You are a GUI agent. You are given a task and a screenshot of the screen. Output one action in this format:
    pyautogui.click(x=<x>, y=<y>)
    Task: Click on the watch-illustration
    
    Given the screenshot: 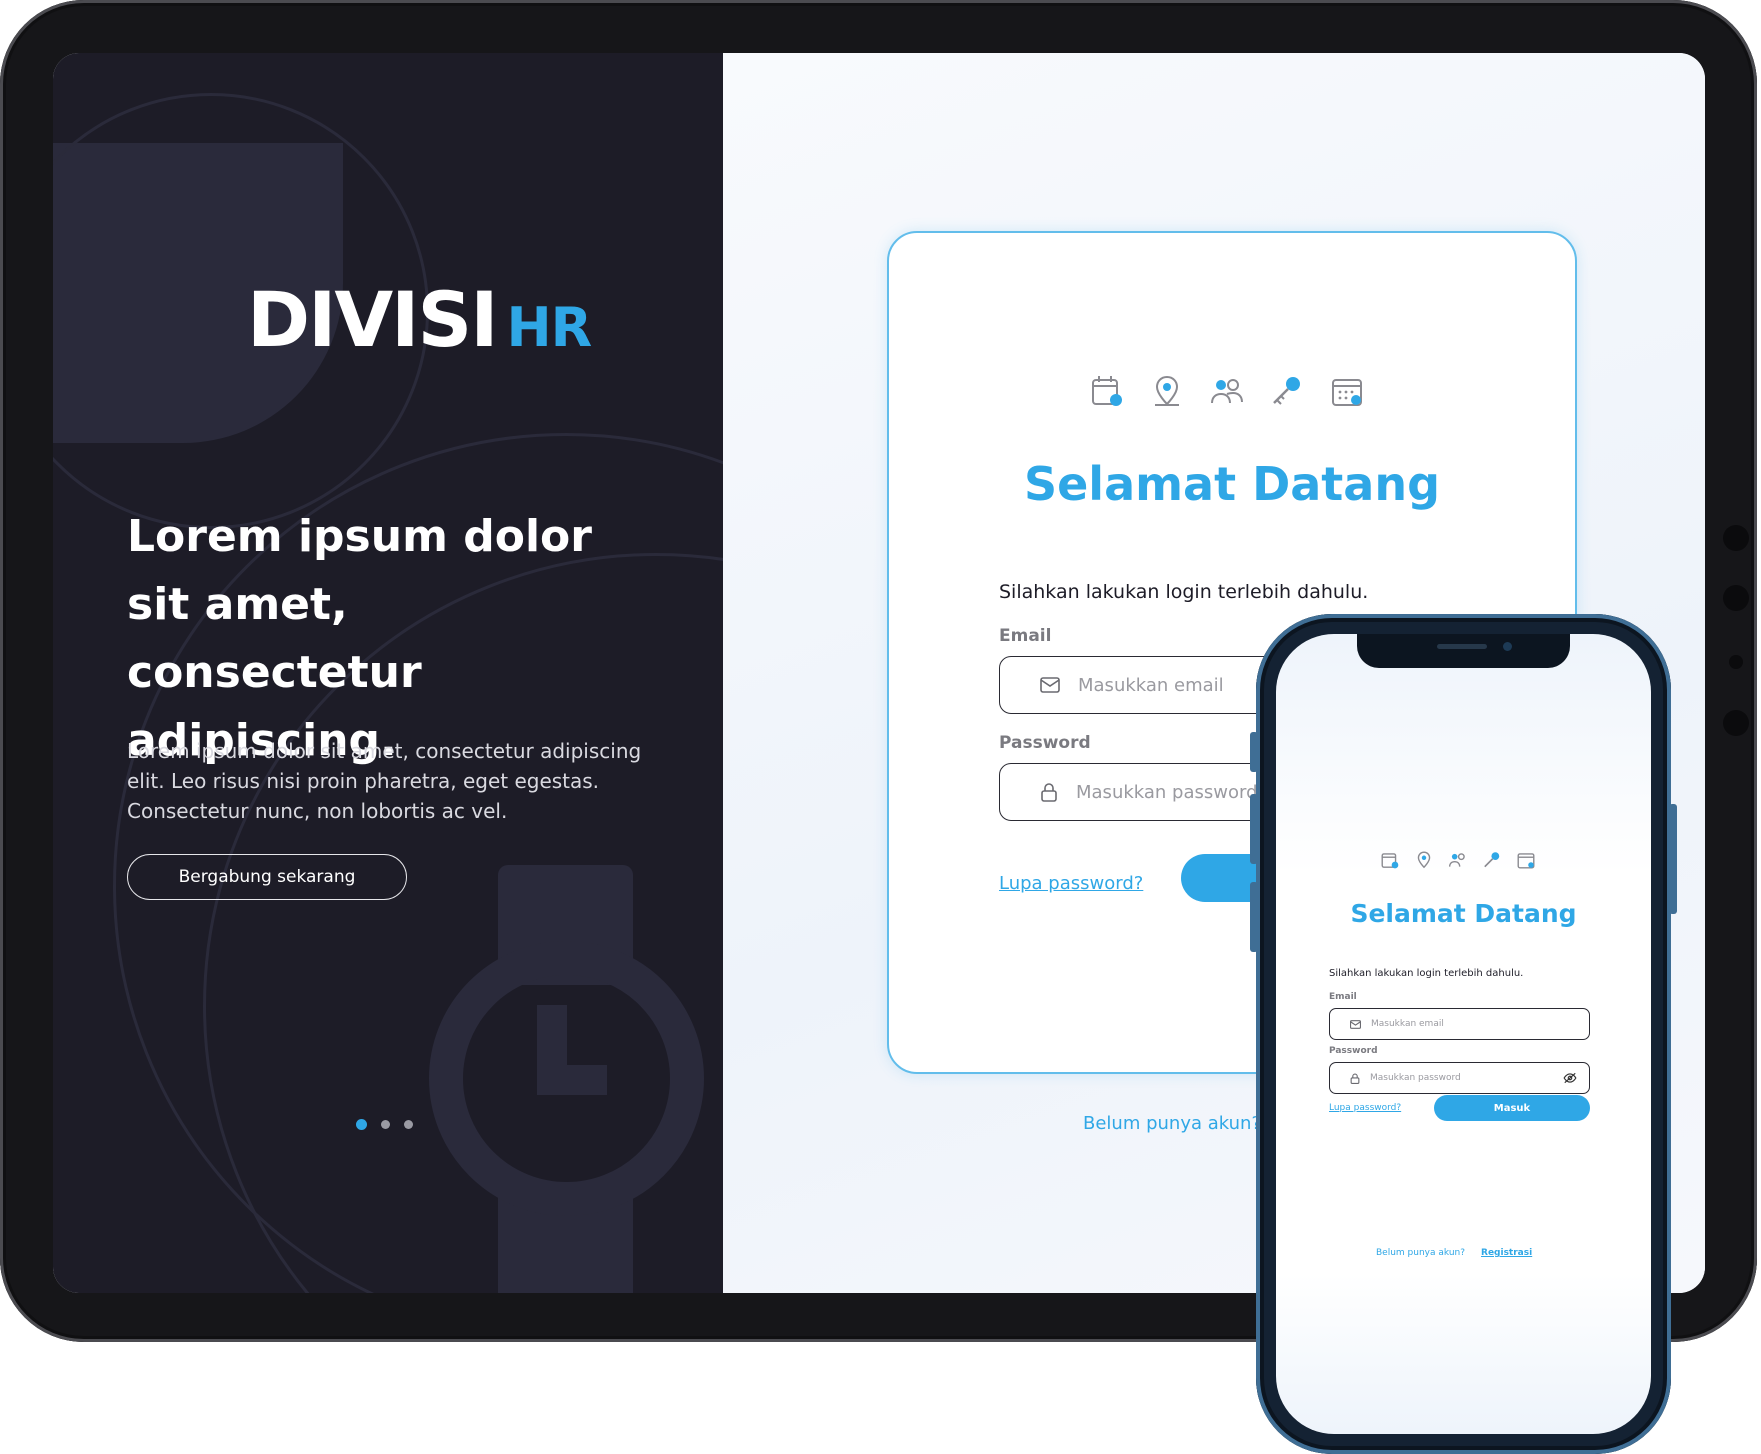 What is the action you would take?
    pyautogui.click(x=572, y=1080)
    